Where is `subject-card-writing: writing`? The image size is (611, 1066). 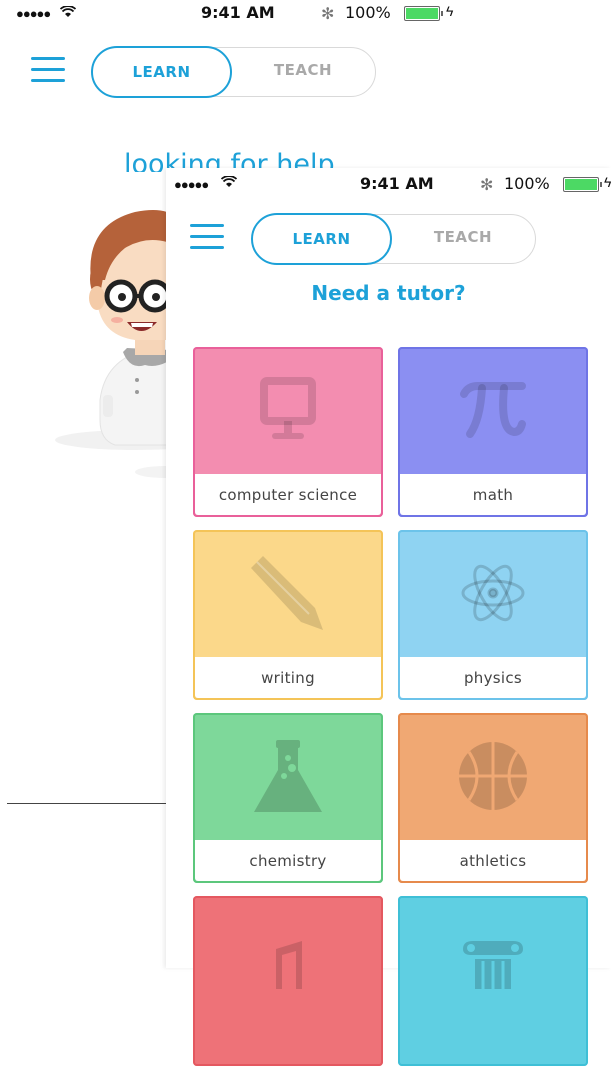 subject-card-writing: writing is located at coordinates (288, 615).